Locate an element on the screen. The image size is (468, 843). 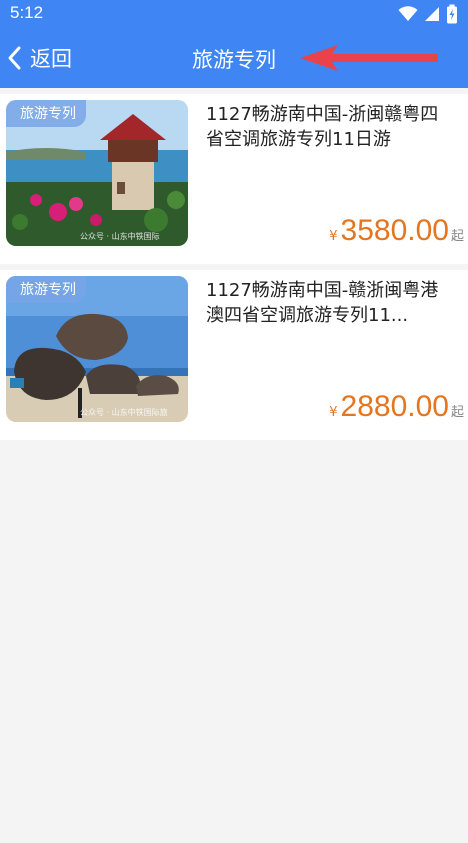
status-time: 5:12 is located at coordinates (27, 12).